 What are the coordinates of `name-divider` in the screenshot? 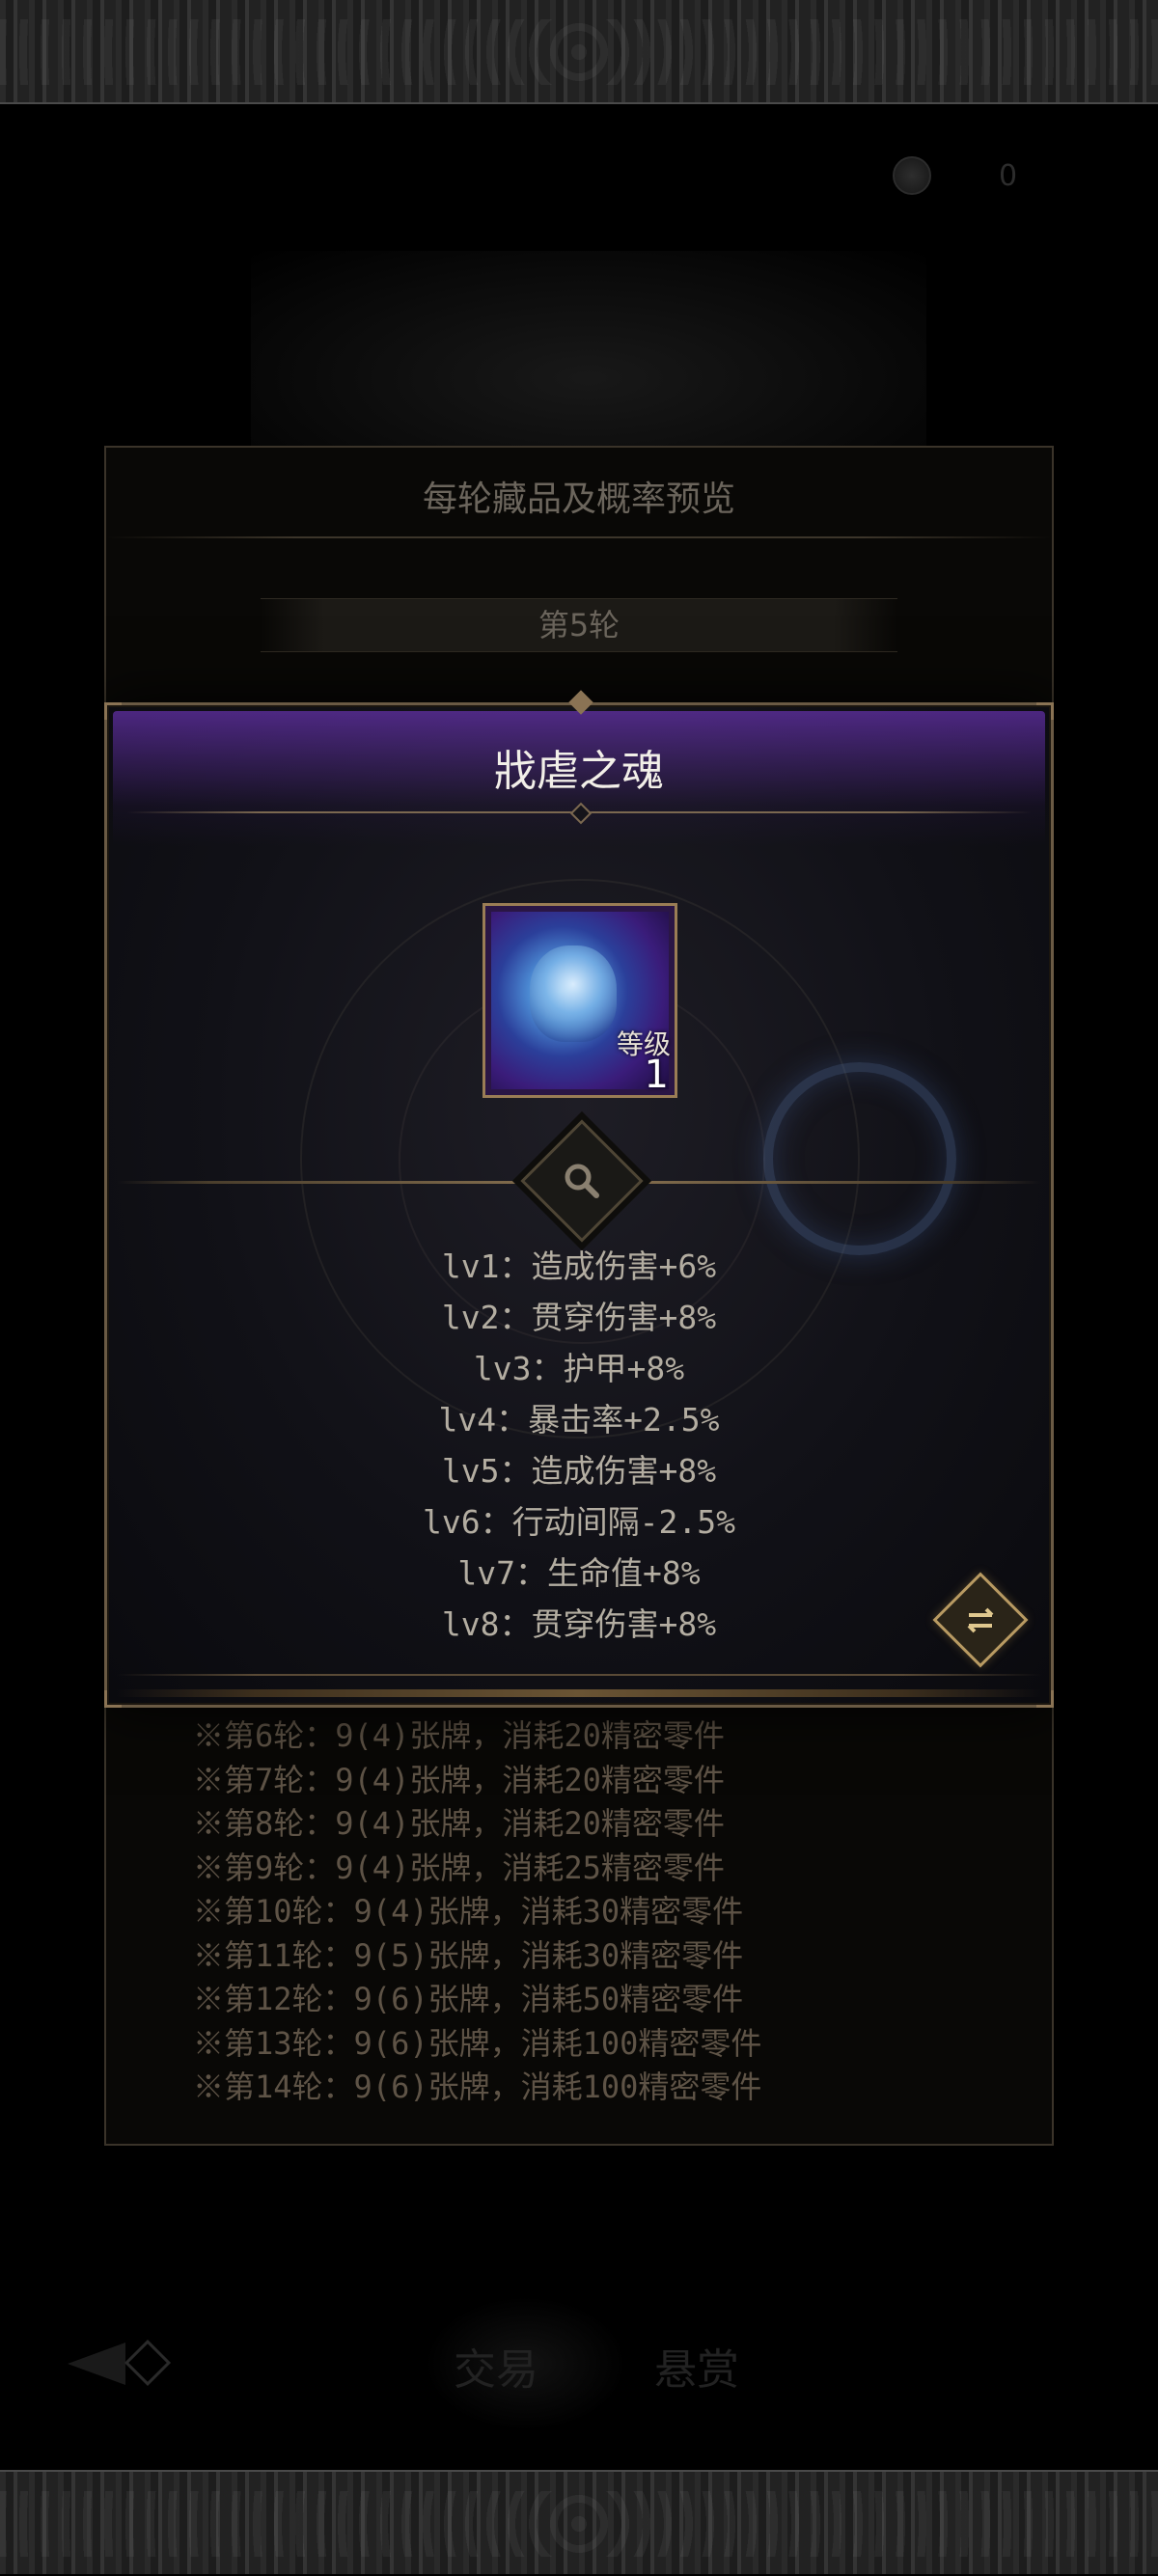 It's located at (579, 812).